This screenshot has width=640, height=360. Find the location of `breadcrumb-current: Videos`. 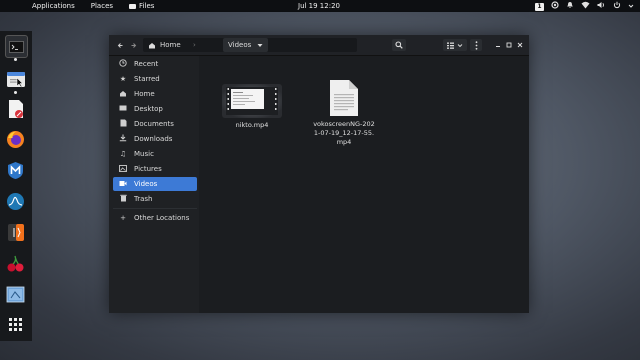

breadcrumb-current: Videos is located at coordinates (246, 45).